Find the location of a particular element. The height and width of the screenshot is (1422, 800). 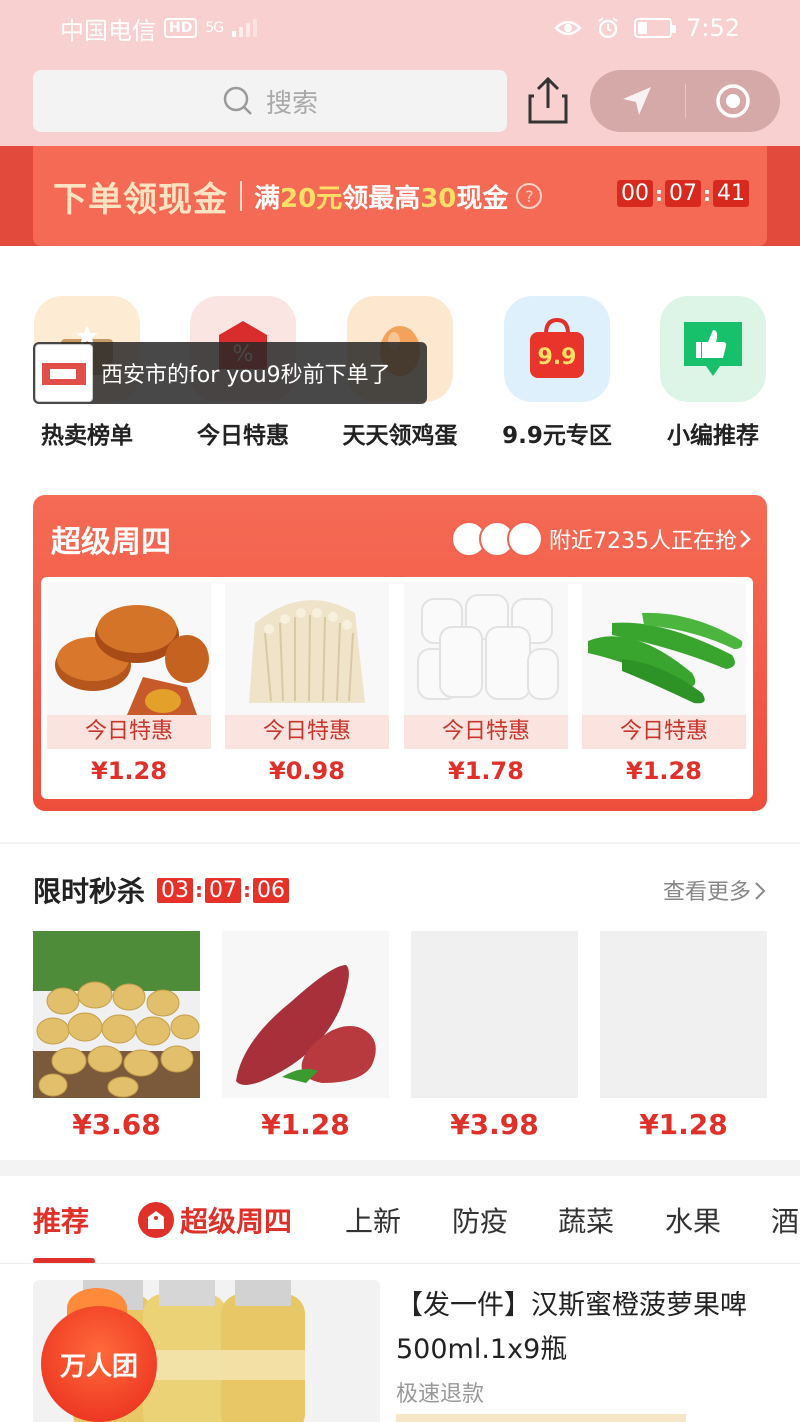

tab-label: 超级周四 is located at coordinates (236, 1221).